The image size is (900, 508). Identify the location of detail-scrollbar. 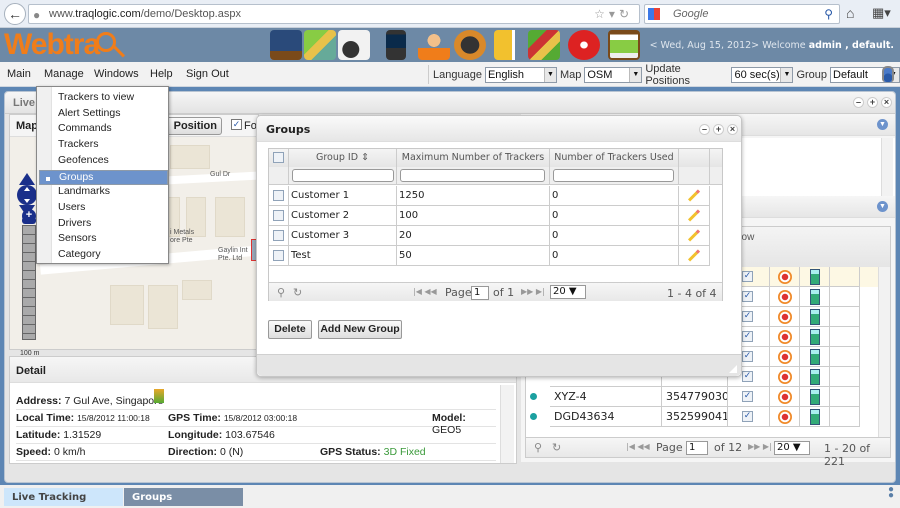
(507, 424).